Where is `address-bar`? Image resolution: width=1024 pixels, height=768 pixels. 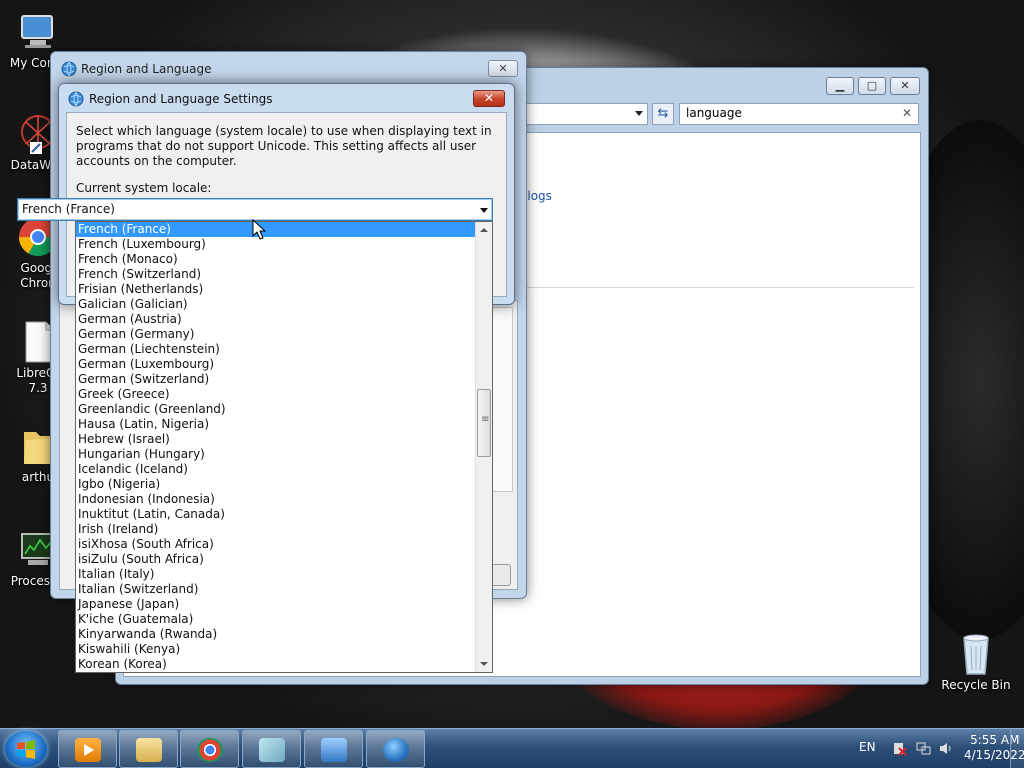
address-bar is located at coordinates (587, 114).